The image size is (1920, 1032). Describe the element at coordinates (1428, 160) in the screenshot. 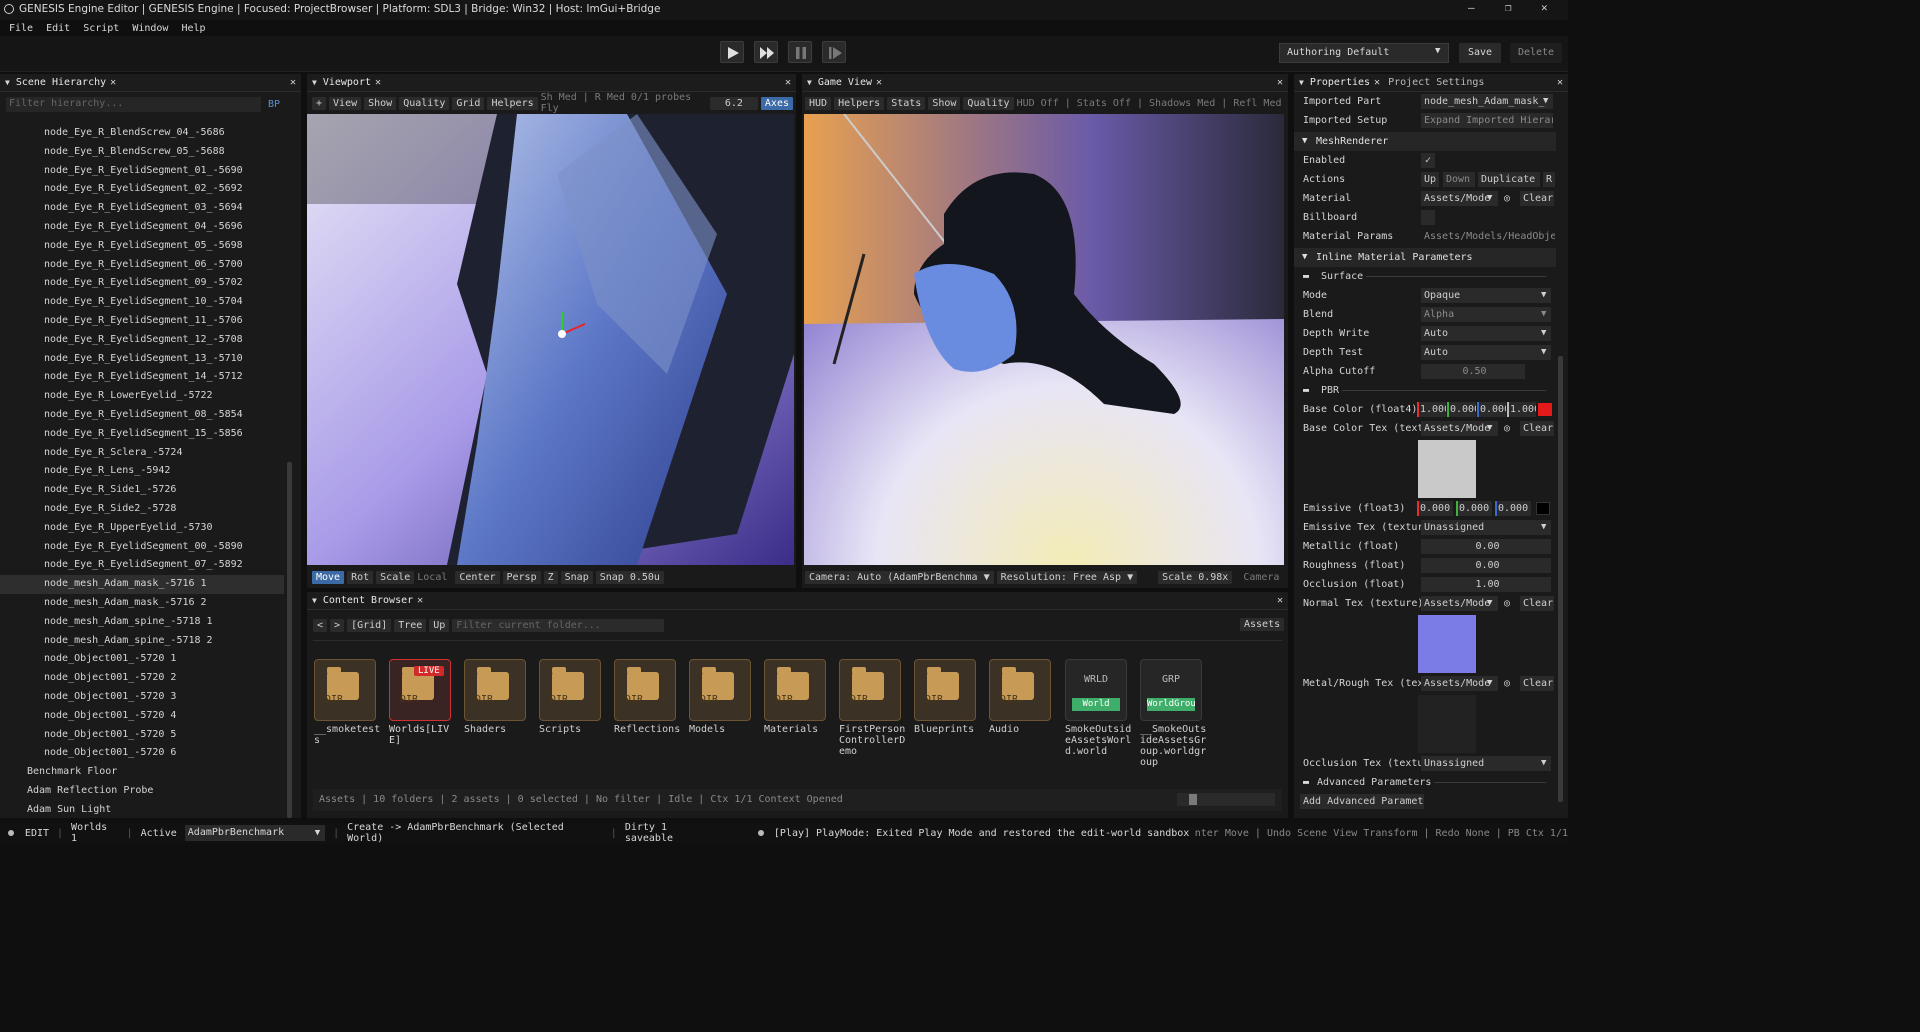

I see `enabled-checkbox: ✓` at that location.